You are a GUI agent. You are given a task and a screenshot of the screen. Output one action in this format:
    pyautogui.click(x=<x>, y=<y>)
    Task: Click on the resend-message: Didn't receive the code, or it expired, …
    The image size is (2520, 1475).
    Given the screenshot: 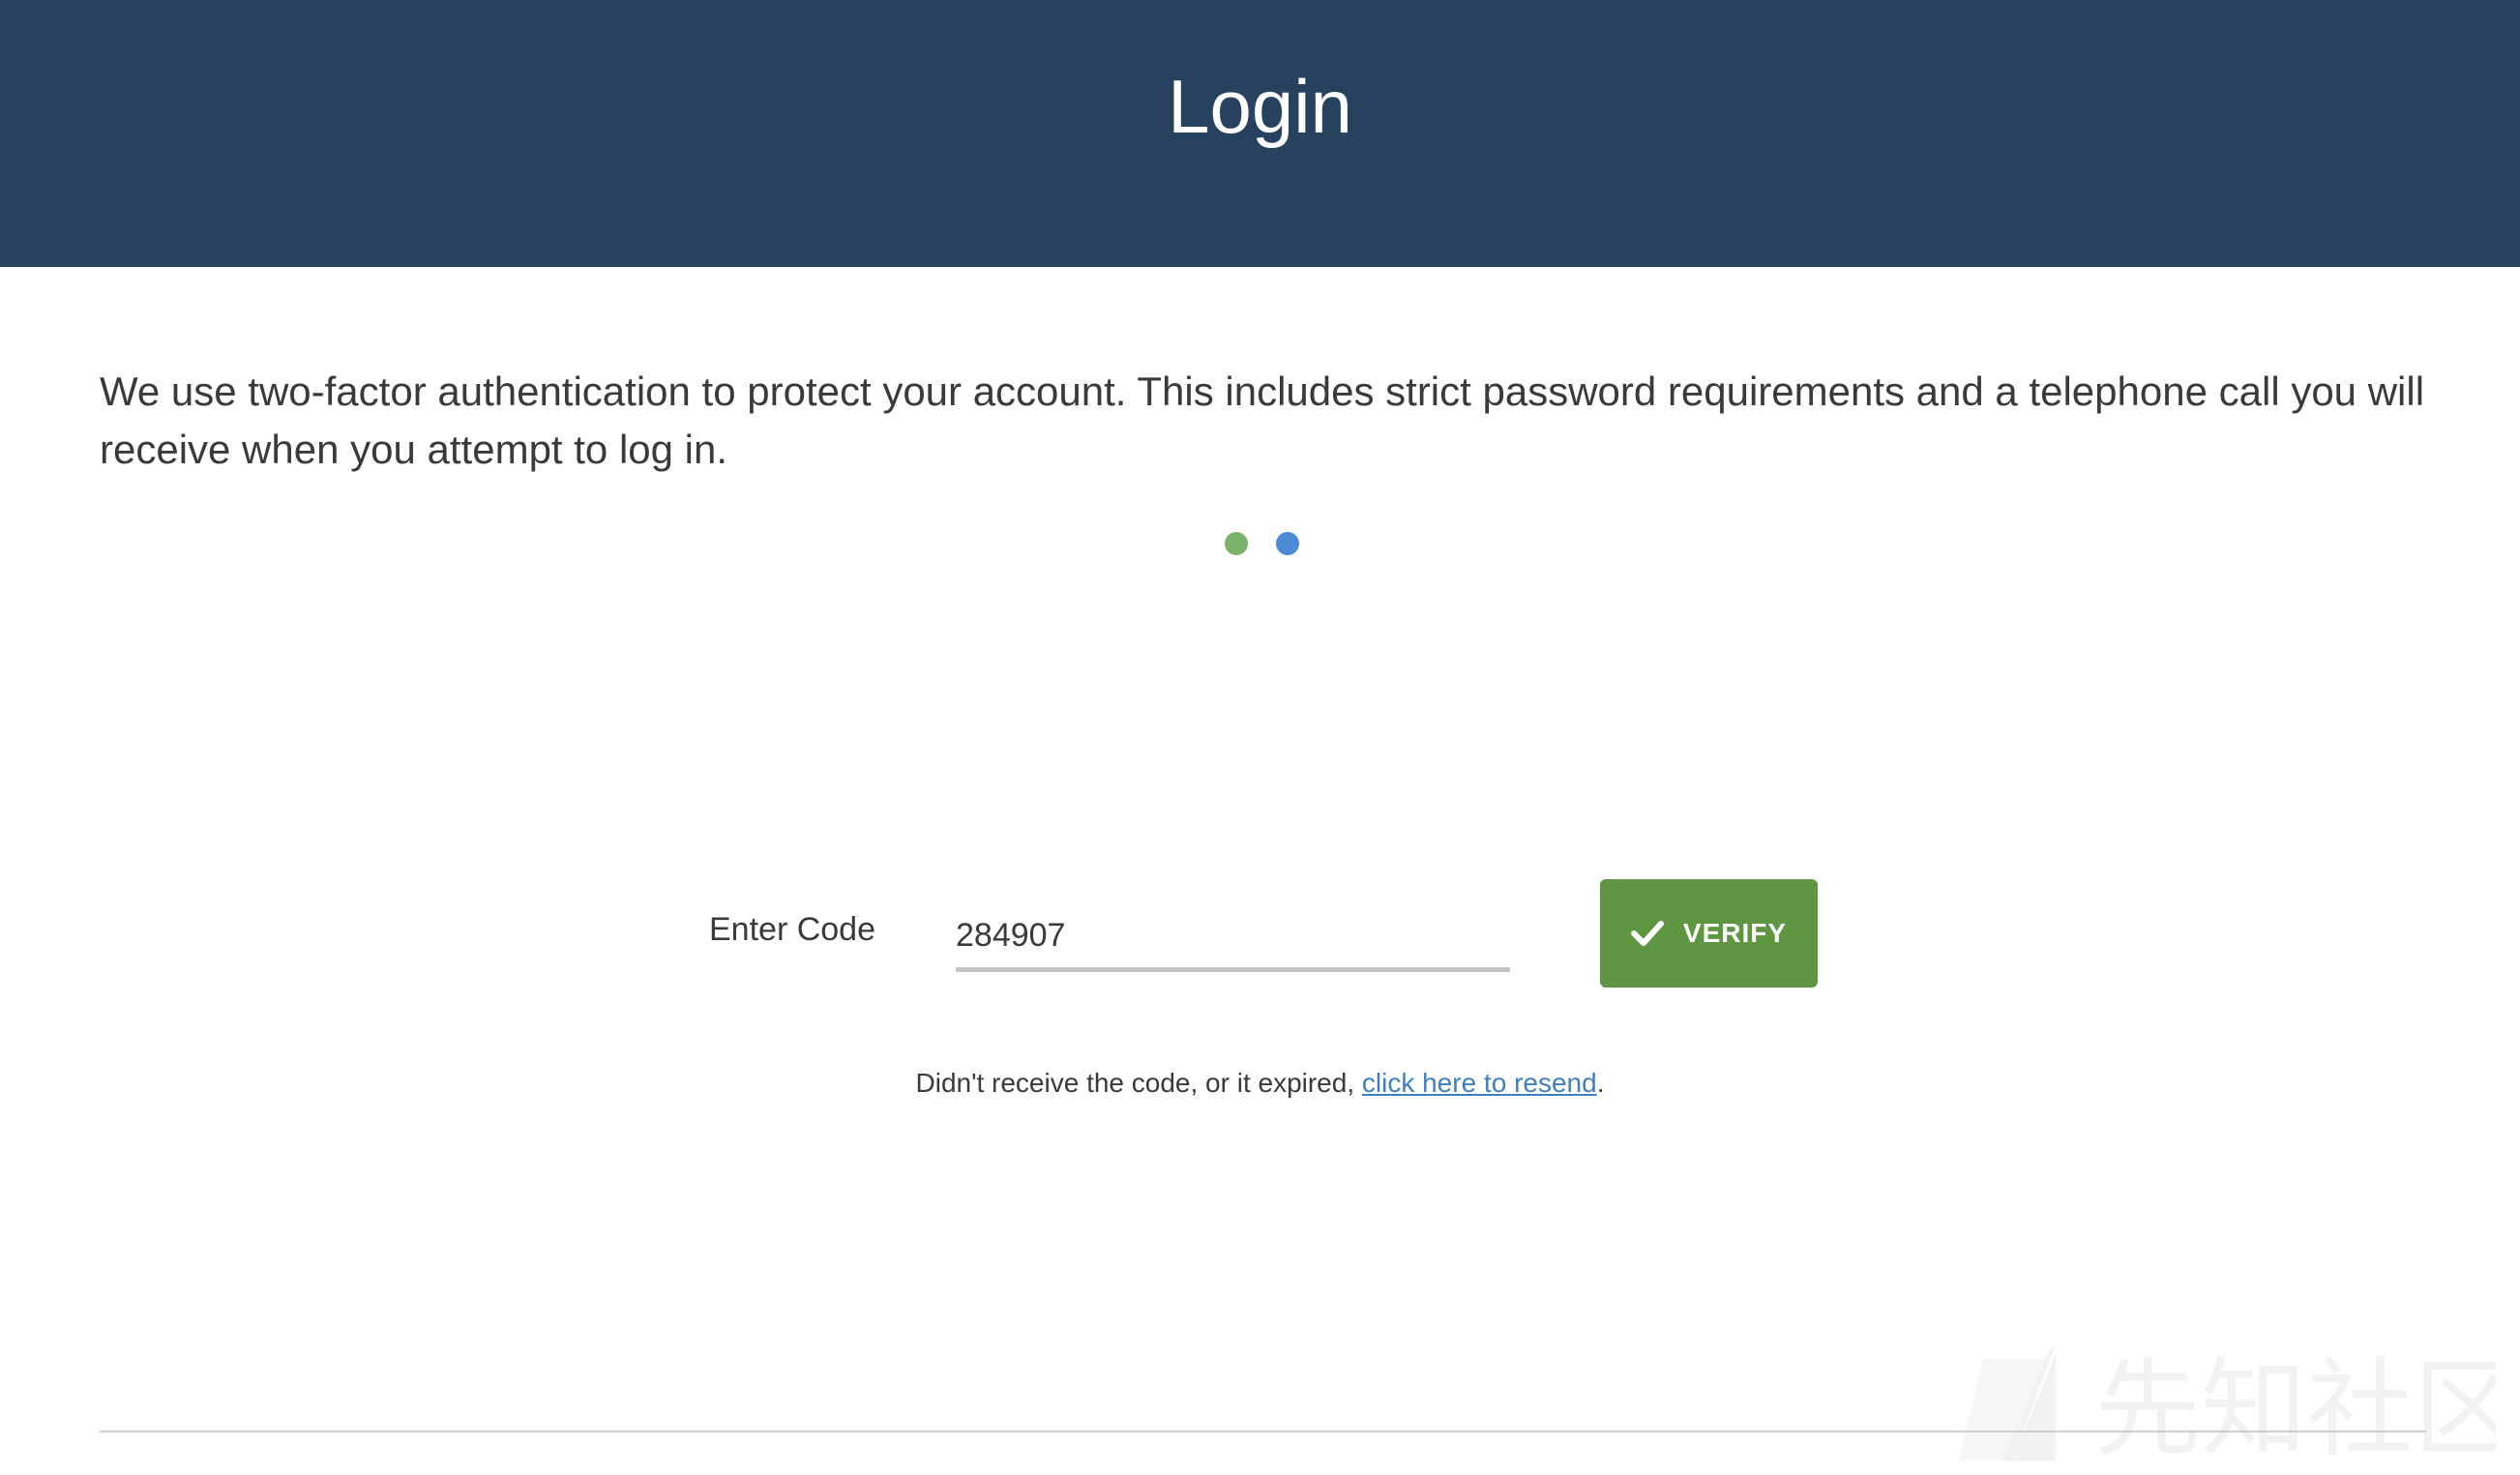 What is the action you would take?
    pyautogui.click(x=1260, y=1083)
    